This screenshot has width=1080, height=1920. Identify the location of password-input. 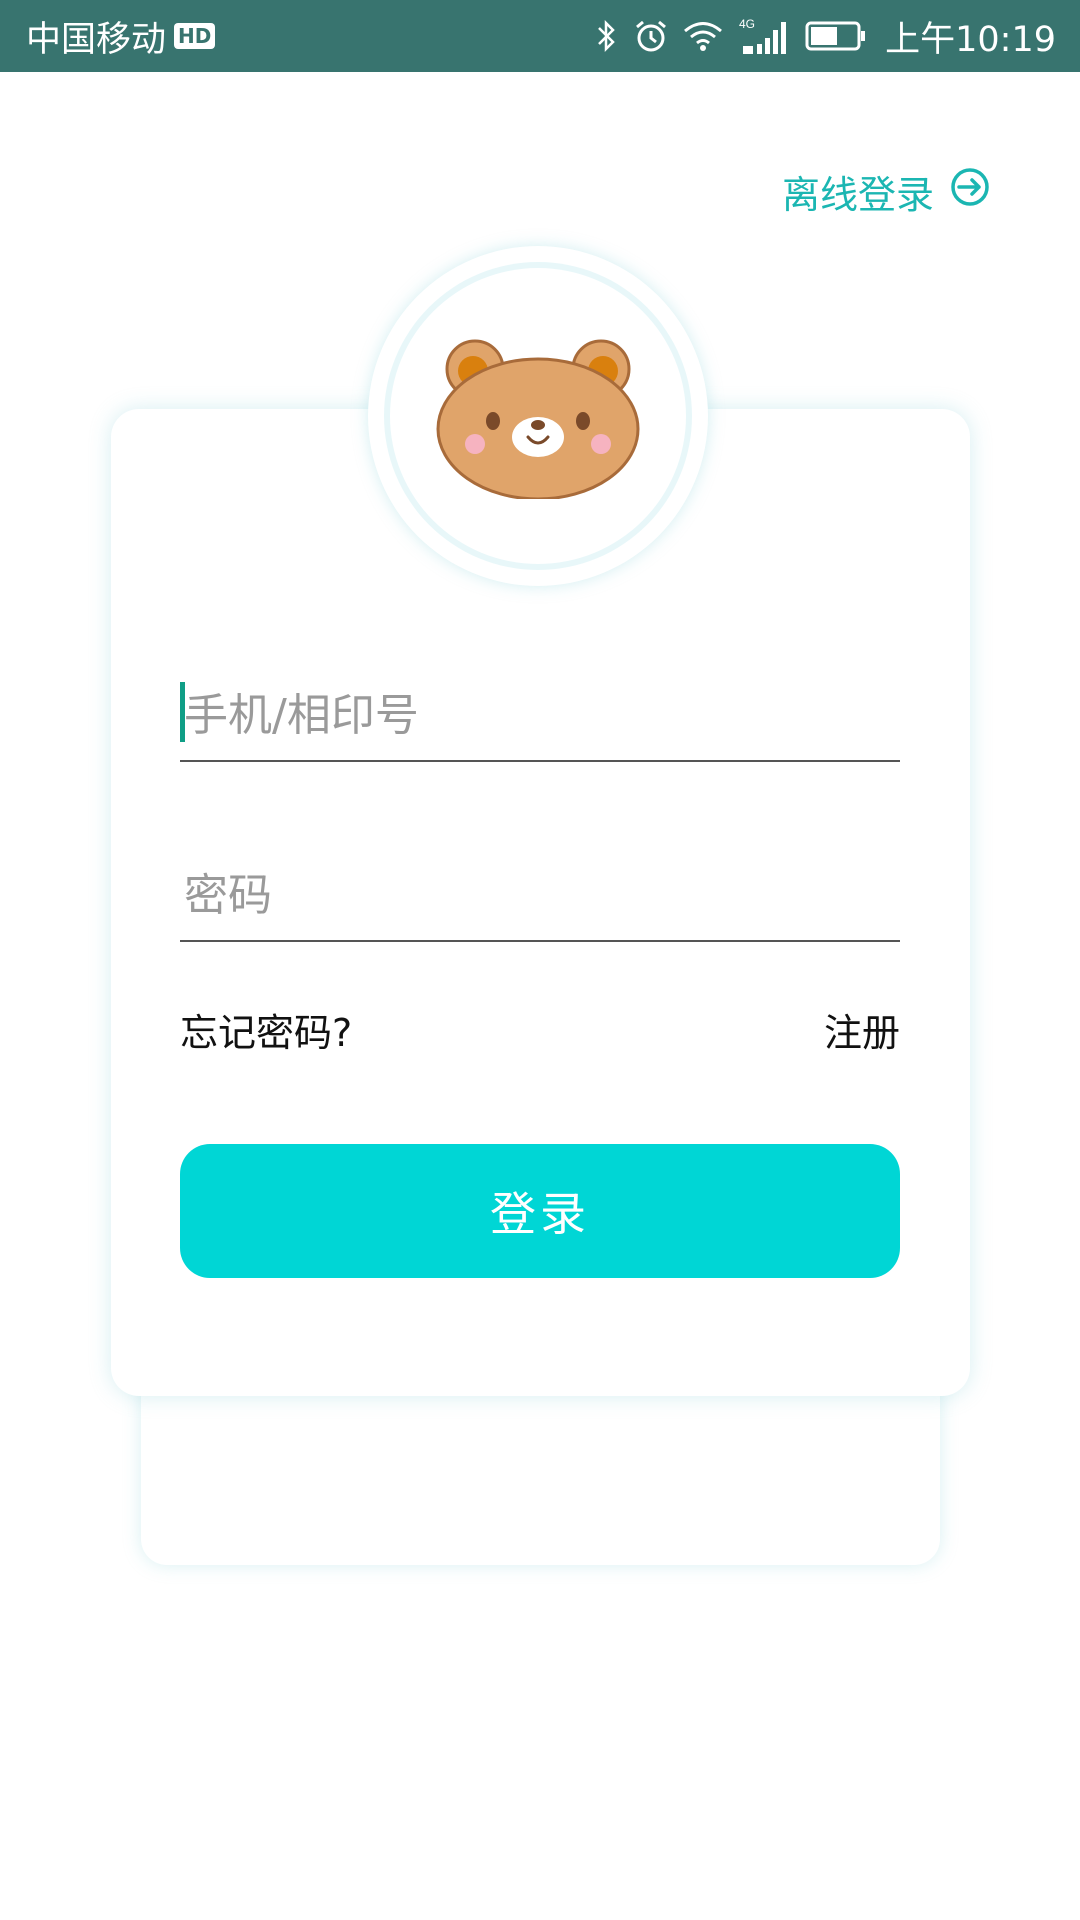
(540, 895).